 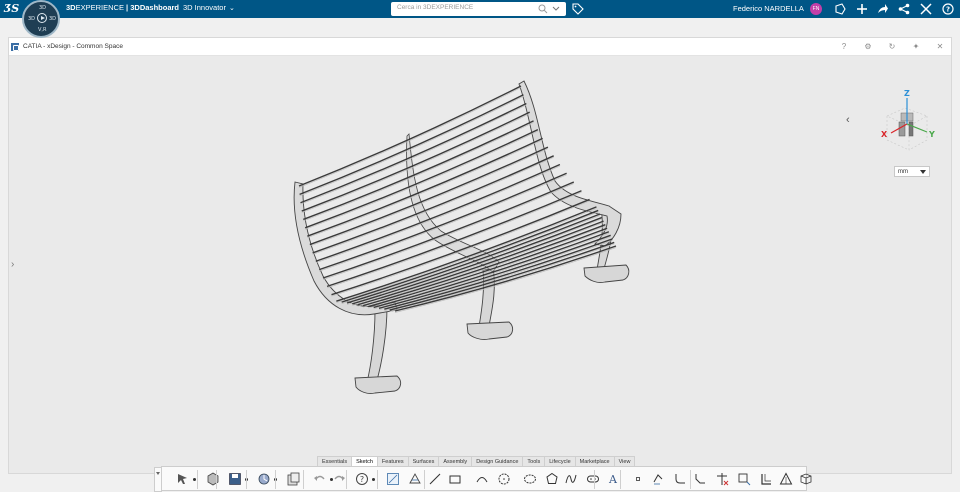 I want to click on tools-icon, so click(x=926, y=9).